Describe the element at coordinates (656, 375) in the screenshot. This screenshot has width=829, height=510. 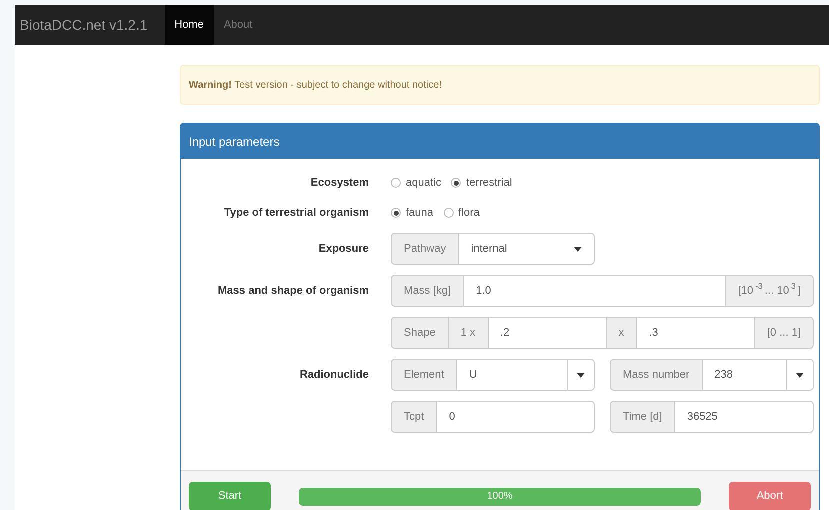
I see `input-addon: Mass number` at that location.